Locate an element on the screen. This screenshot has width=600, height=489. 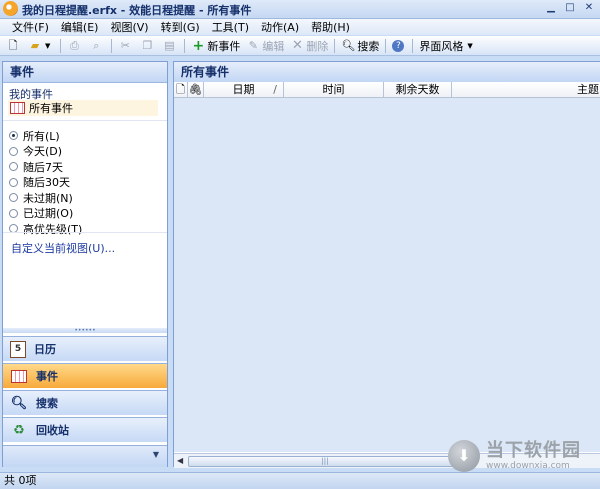
filter-next7-radio: 随后7天 is located at coordinates (45, 167).